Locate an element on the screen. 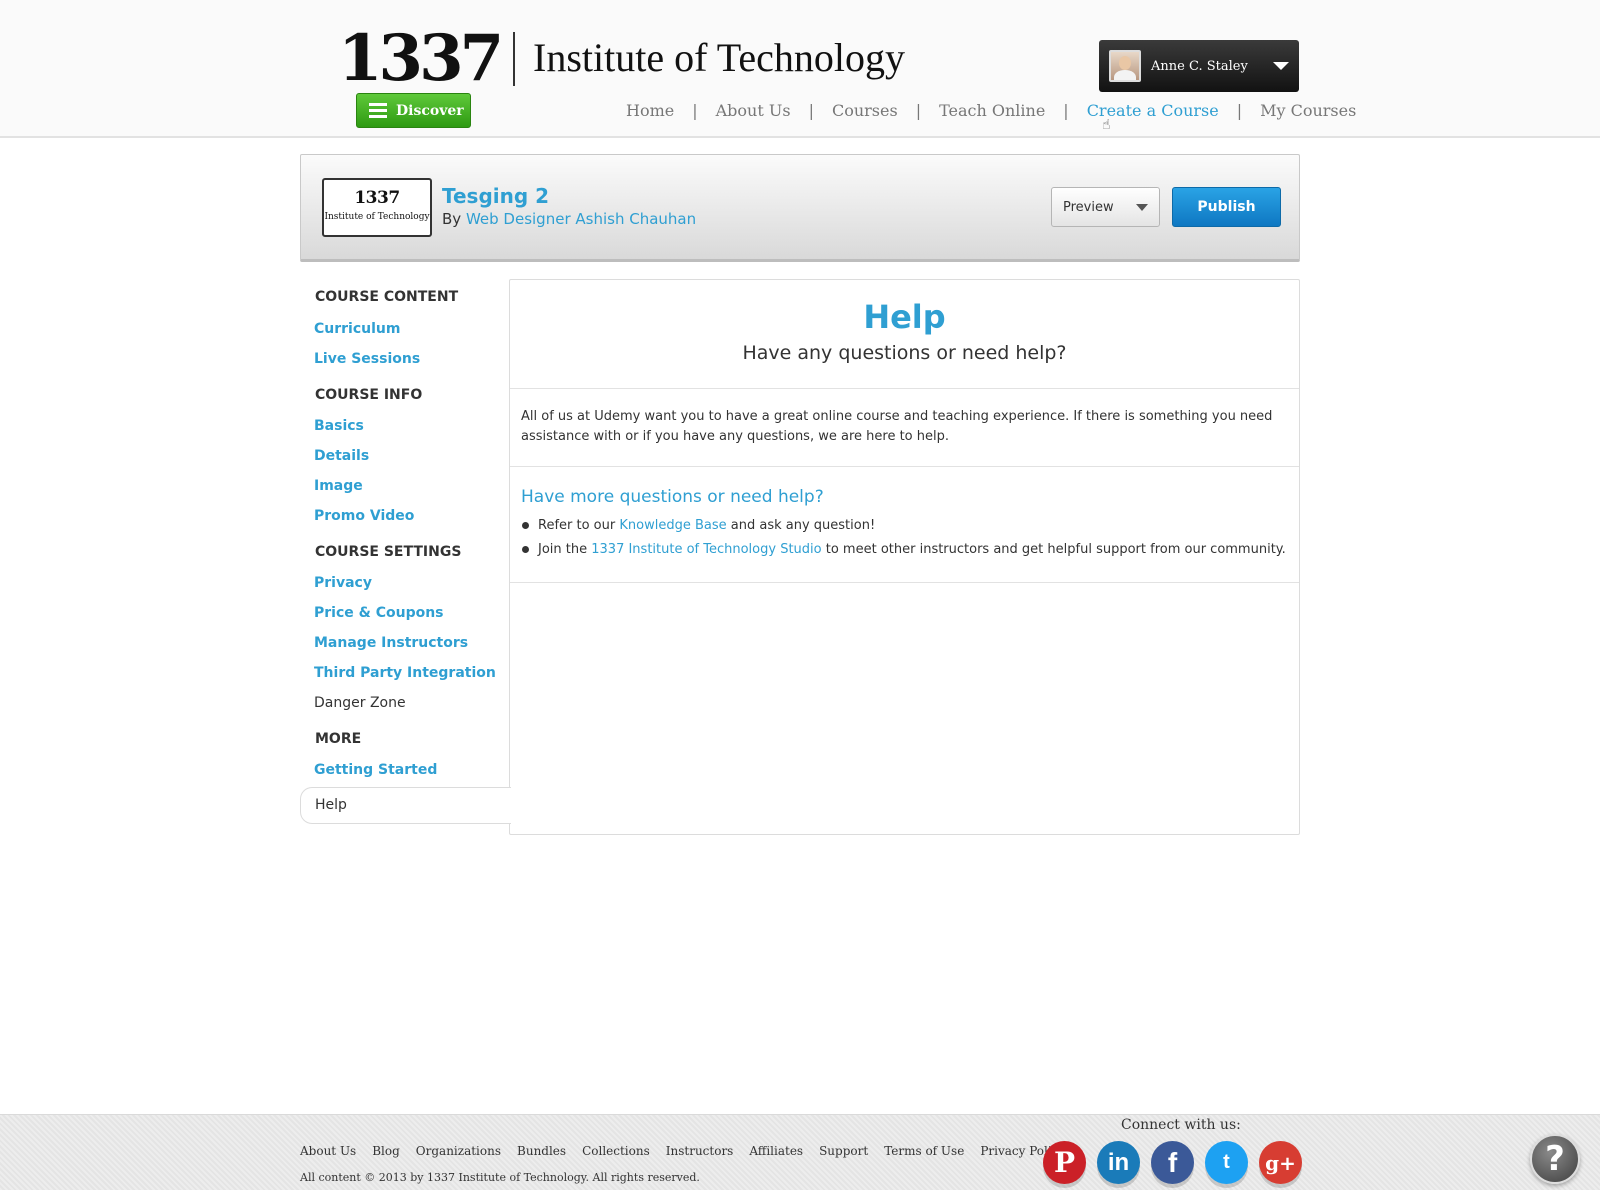  list-item-text: Refer to our is located at coordinates (577, 525).